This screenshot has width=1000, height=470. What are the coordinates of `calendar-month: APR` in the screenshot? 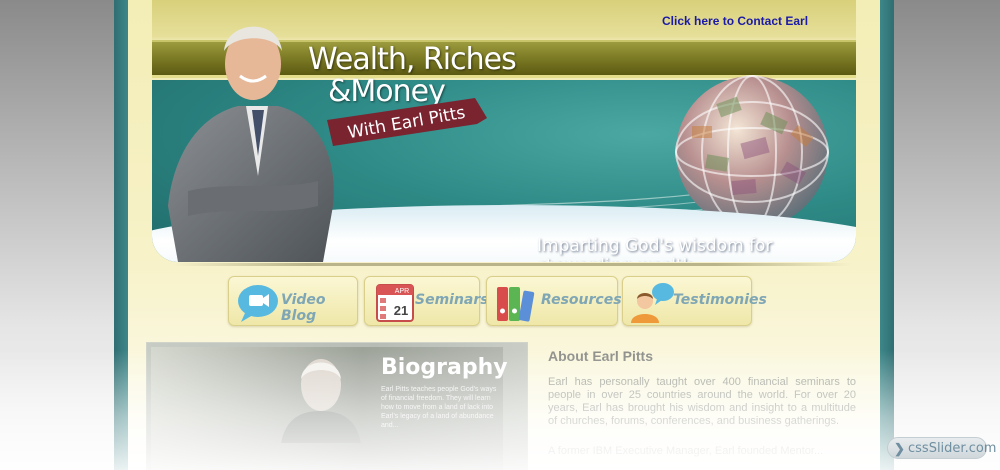 It's located at (402, 291).